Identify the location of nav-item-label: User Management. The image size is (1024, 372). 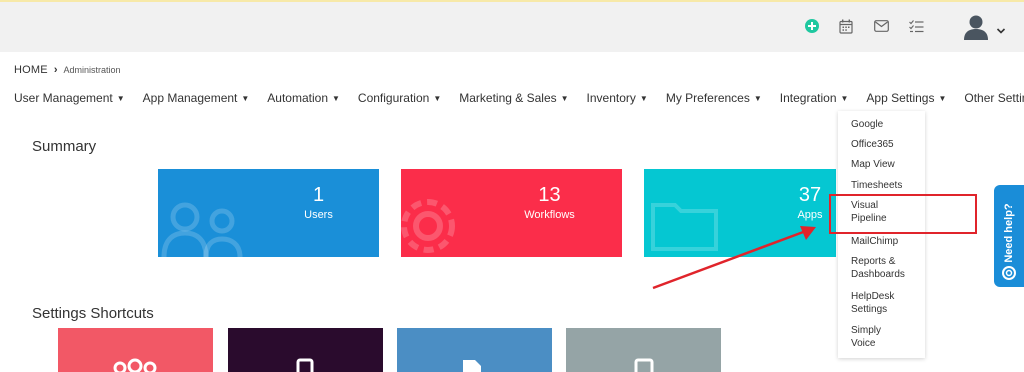
(63, 98).